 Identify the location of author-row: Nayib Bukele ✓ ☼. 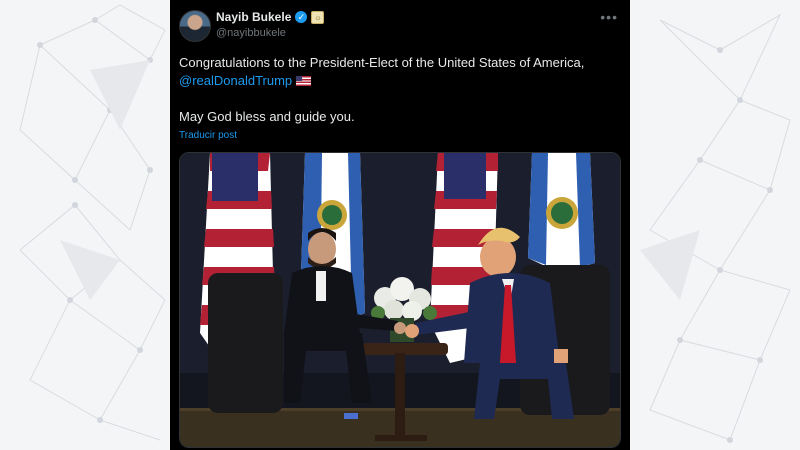
(270, 17).